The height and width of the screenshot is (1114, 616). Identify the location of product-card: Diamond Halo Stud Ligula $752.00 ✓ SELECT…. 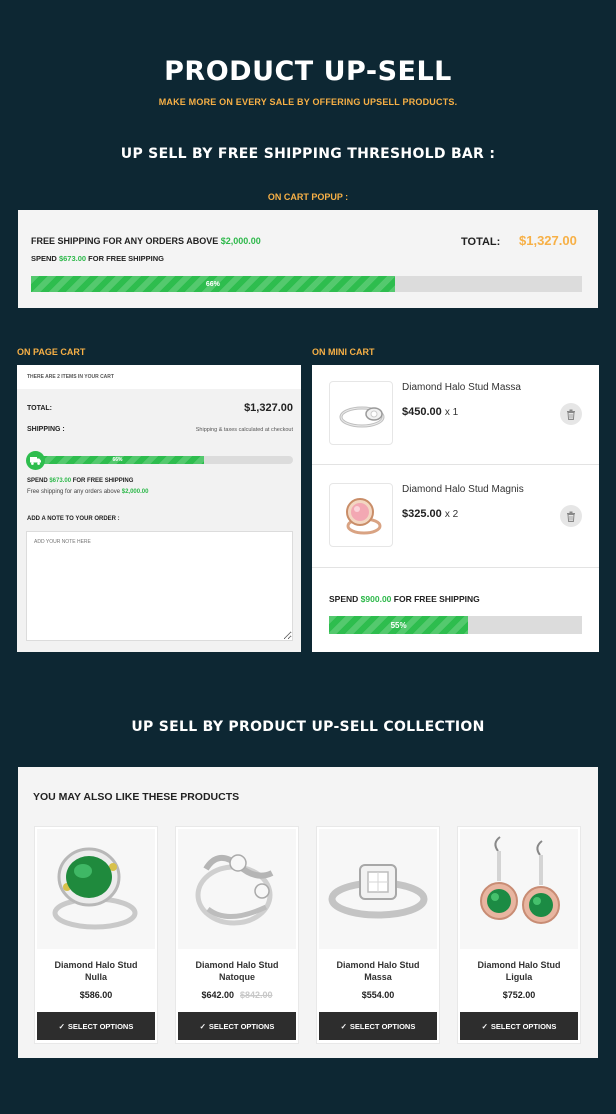
(519, 935).